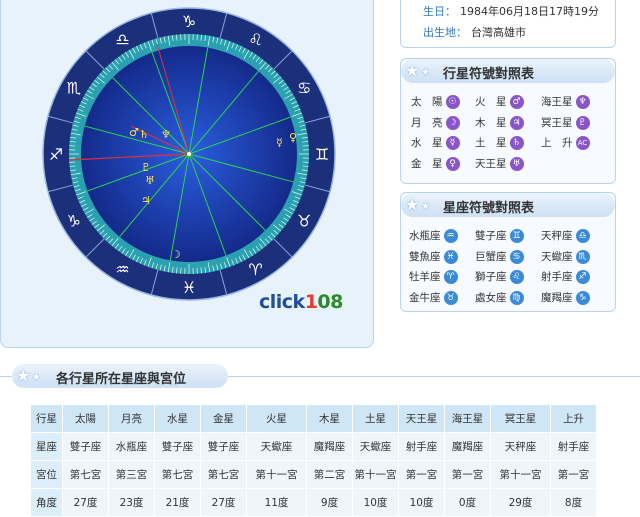 The width and height of the screenshot is (640, 517). I want to click on planet-legend-item: 金 星♀, so click(435, 164).